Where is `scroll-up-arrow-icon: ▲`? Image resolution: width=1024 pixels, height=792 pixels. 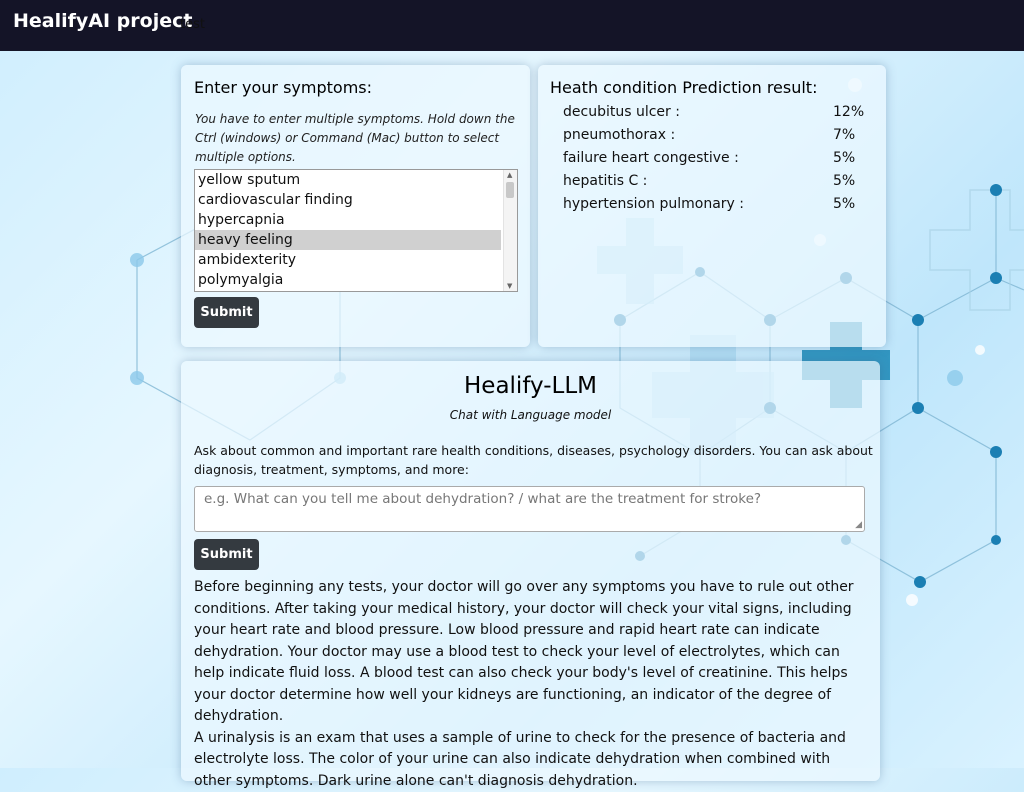
scroll-up-arrow-icon: ▲ is located at coordinates (509, 175).